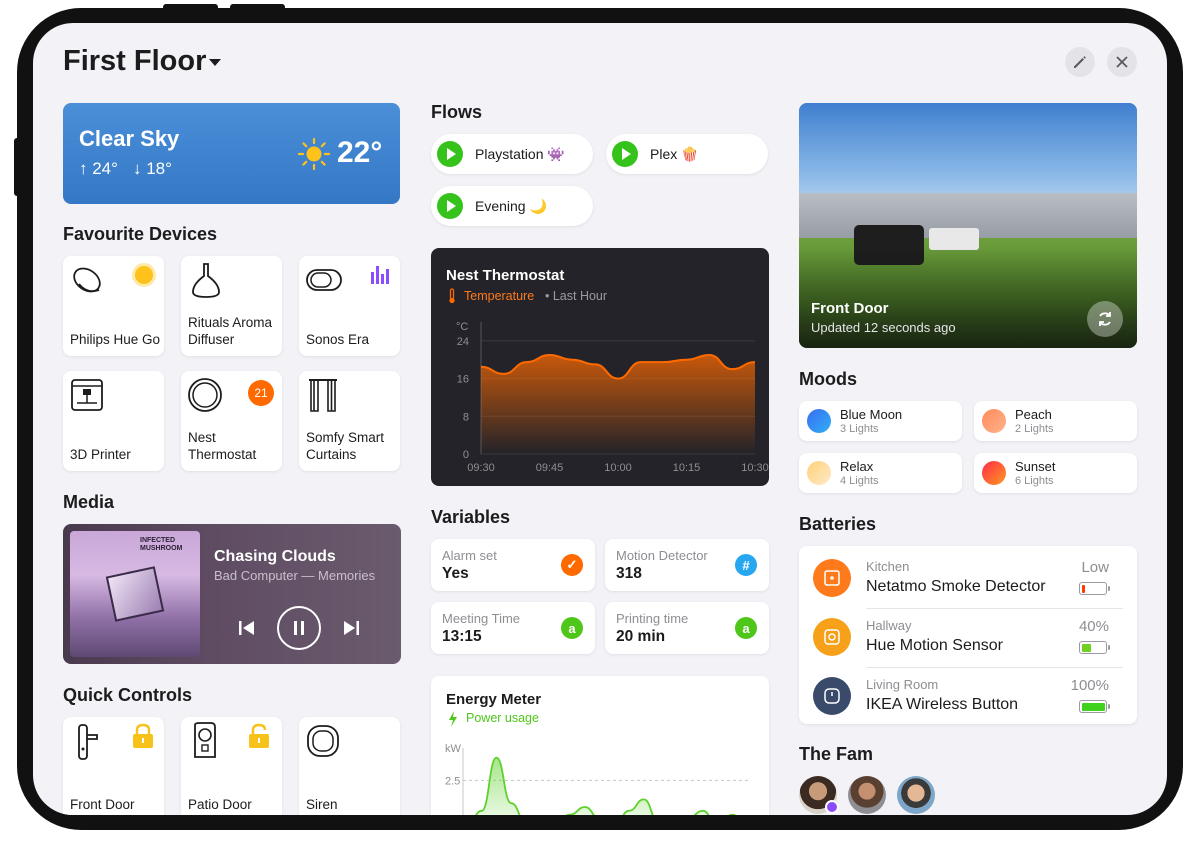 This screenshot has width=1200, height=855. What do you see at coordinates (512, 206) in the screenshot?
I see `flow-button-evening: Evening 🌙` at bounding box center [512, 206].